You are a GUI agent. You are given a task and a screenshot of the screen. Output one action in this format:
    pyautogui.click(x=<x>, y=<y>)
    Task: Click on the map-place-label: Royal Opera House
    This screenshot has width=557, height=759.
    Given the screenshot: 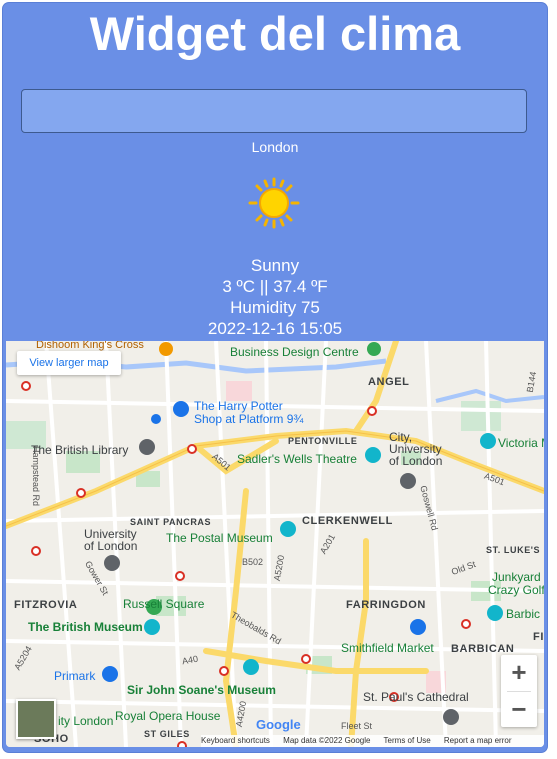 What is the action you would take?
    pyautogui.click(x=167, y=716)
    